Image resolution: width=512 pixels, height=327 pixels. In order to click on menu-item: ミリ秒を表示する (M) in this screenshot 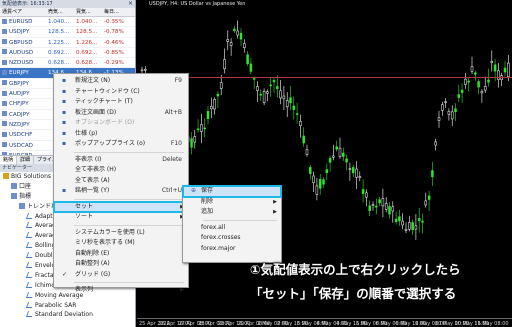, I will do `click(121, 243)`.